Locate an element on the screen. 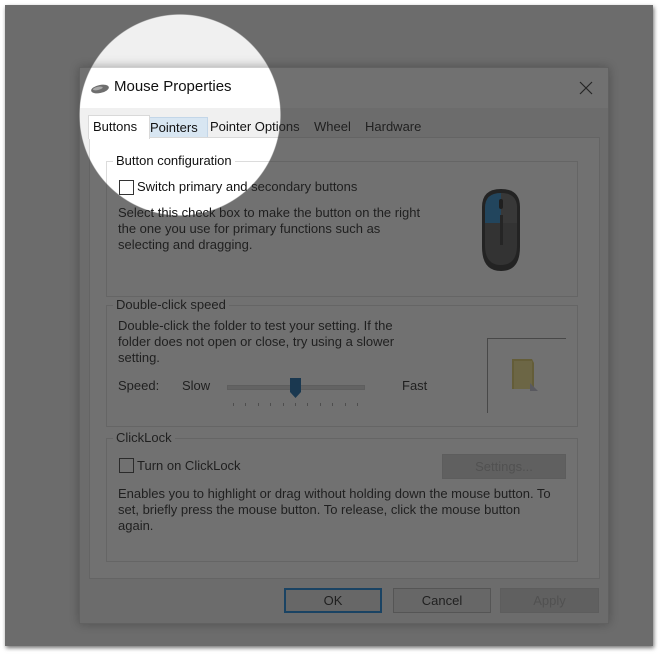 This screenshot has width=661, height=654. title-bar: Mouse Properties is located at coordinates (344, 88).